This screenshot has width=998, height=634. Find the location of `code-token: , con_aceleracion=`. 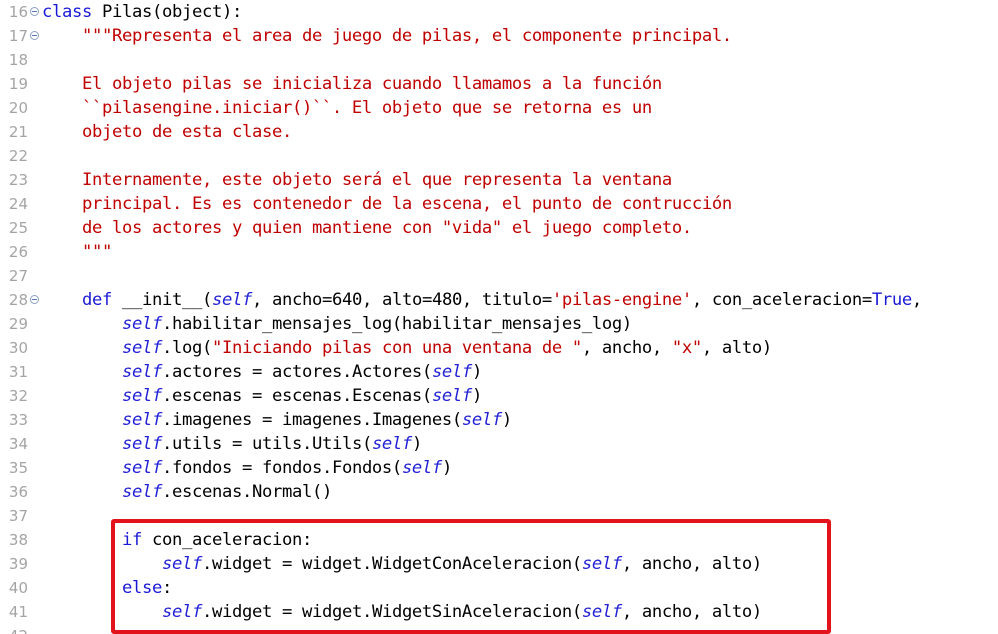

code-token: , con_aceleracion= is located at coordinates (781, 300).